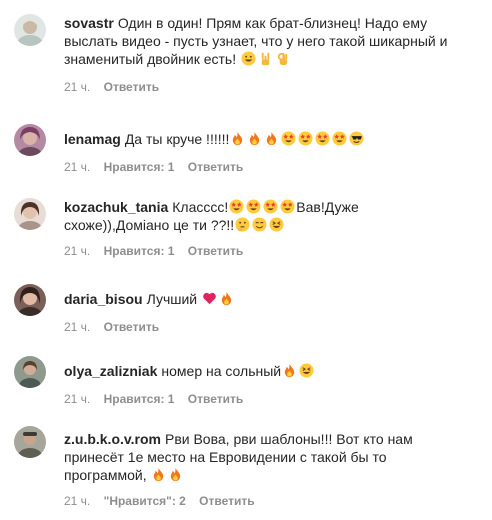 This screenshot has width=492, height=520. Describe the element at coordinates (145, 501) in the screenshot. I see `likes-count: "Нравится": 2` at that location.